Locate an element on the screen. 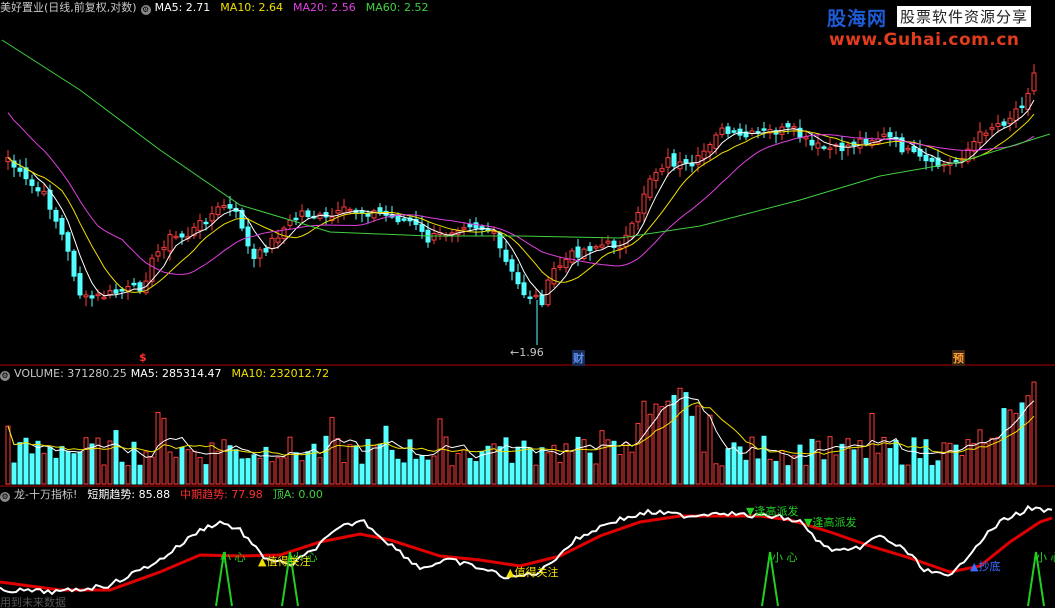 The height and width of the screenshot is (608, 1055). settings-gear-icon: ⚙ is located at coordinates (145, 10).